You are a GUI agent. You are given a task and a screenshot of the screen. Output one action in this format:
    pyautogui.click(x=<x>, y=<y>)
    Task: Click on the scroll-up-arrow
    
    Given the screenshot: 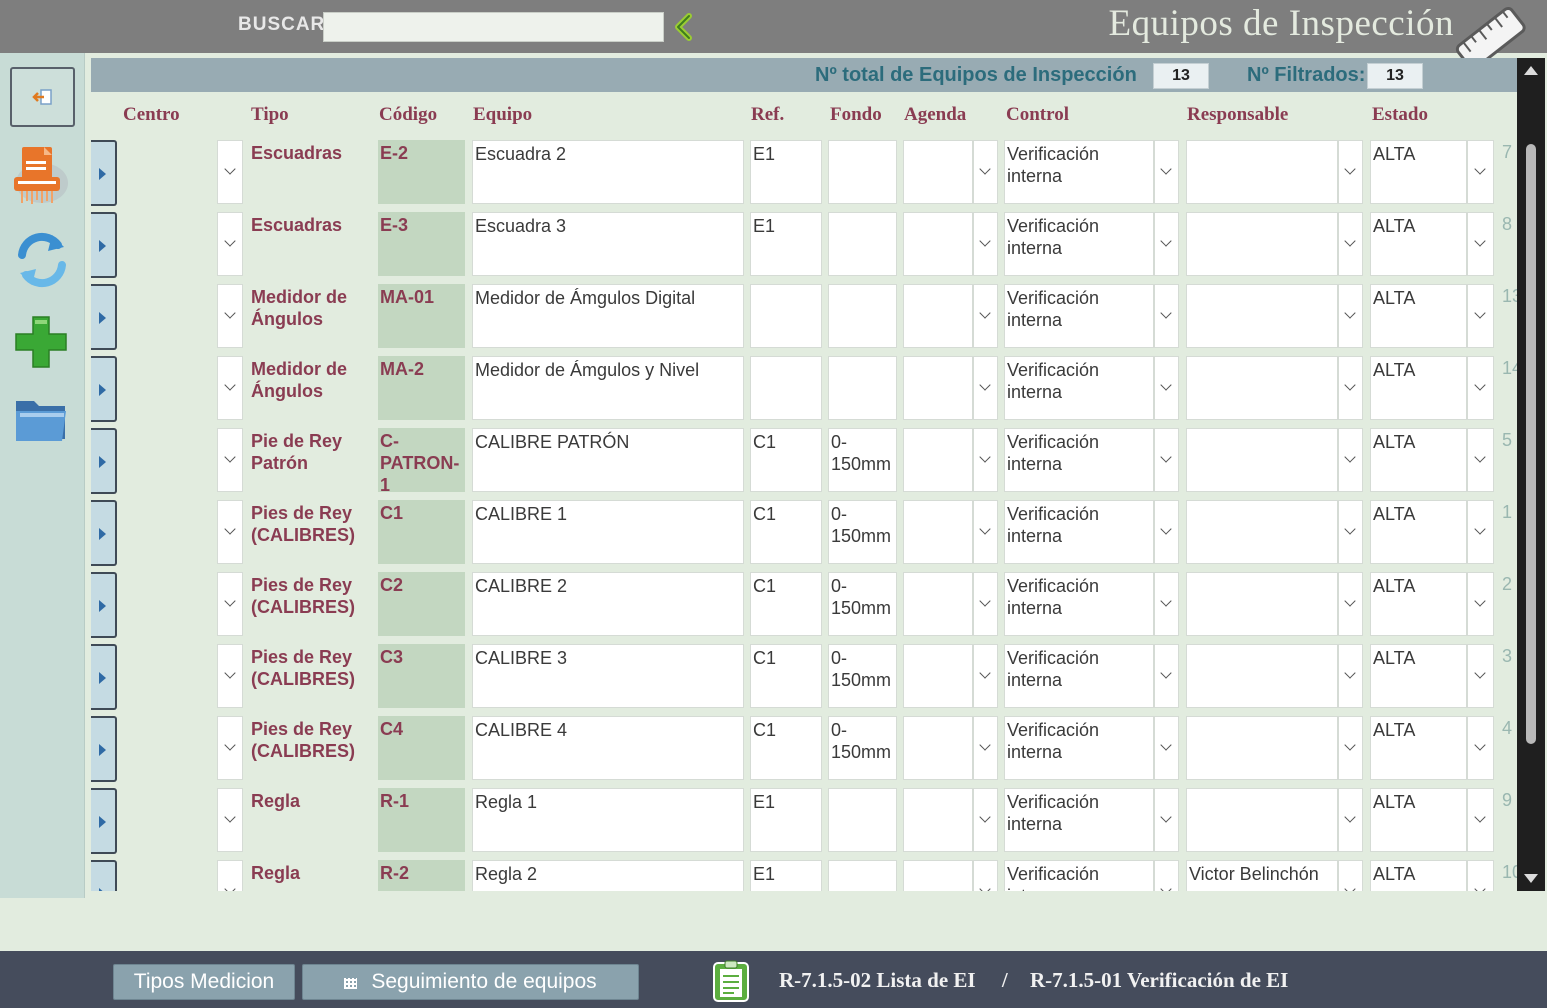 What is the action you would take?
    pyautogui.click(x=1531, y=70)
    